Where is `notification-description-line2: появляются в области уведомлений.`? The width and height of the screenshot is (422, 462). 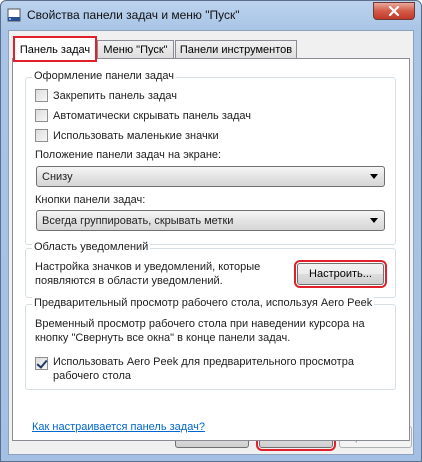 notification-description-line2: появляются в области уведомлений. is located at coordinates (129, 281).